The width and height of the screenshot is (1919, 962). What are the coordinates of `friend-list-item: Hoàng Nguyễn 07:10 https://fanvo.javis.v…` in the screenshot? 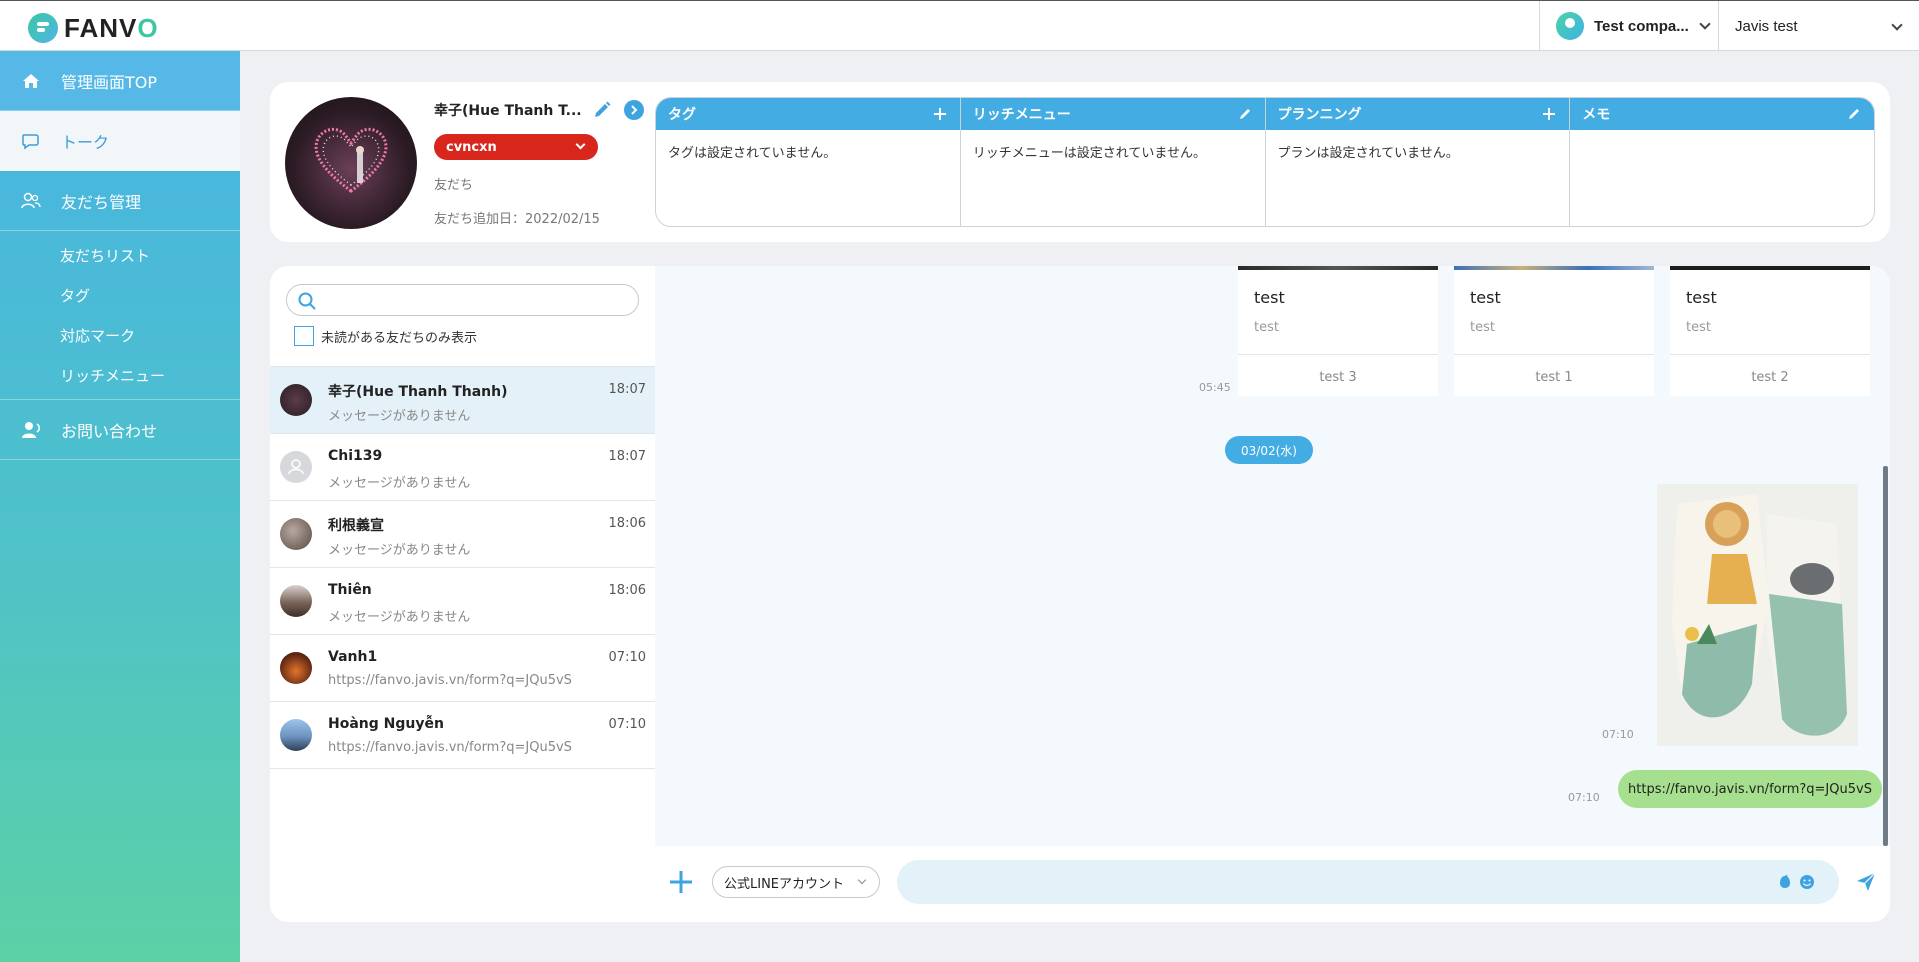 It's located at (462, 735).